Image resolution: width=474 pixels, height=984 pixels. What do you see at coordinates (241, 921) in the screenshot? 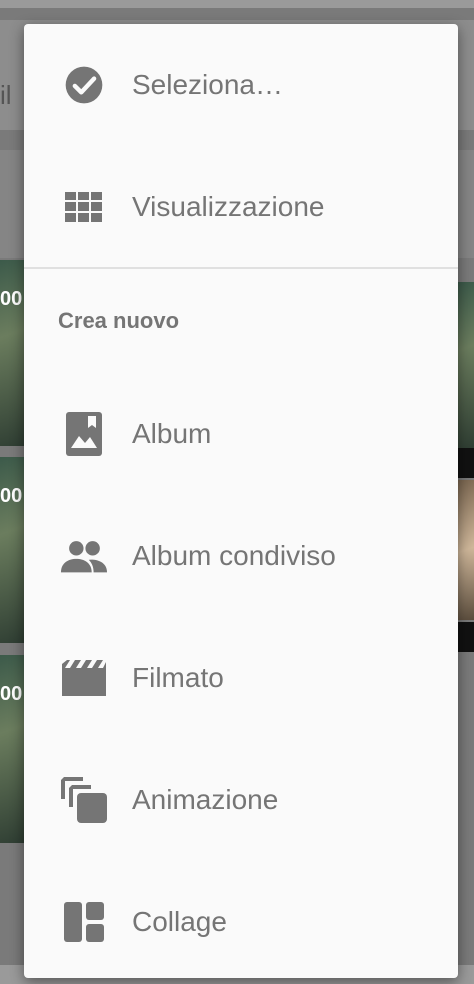
I see `menu-item-collage: Collage` at bounding box center [241, 921].